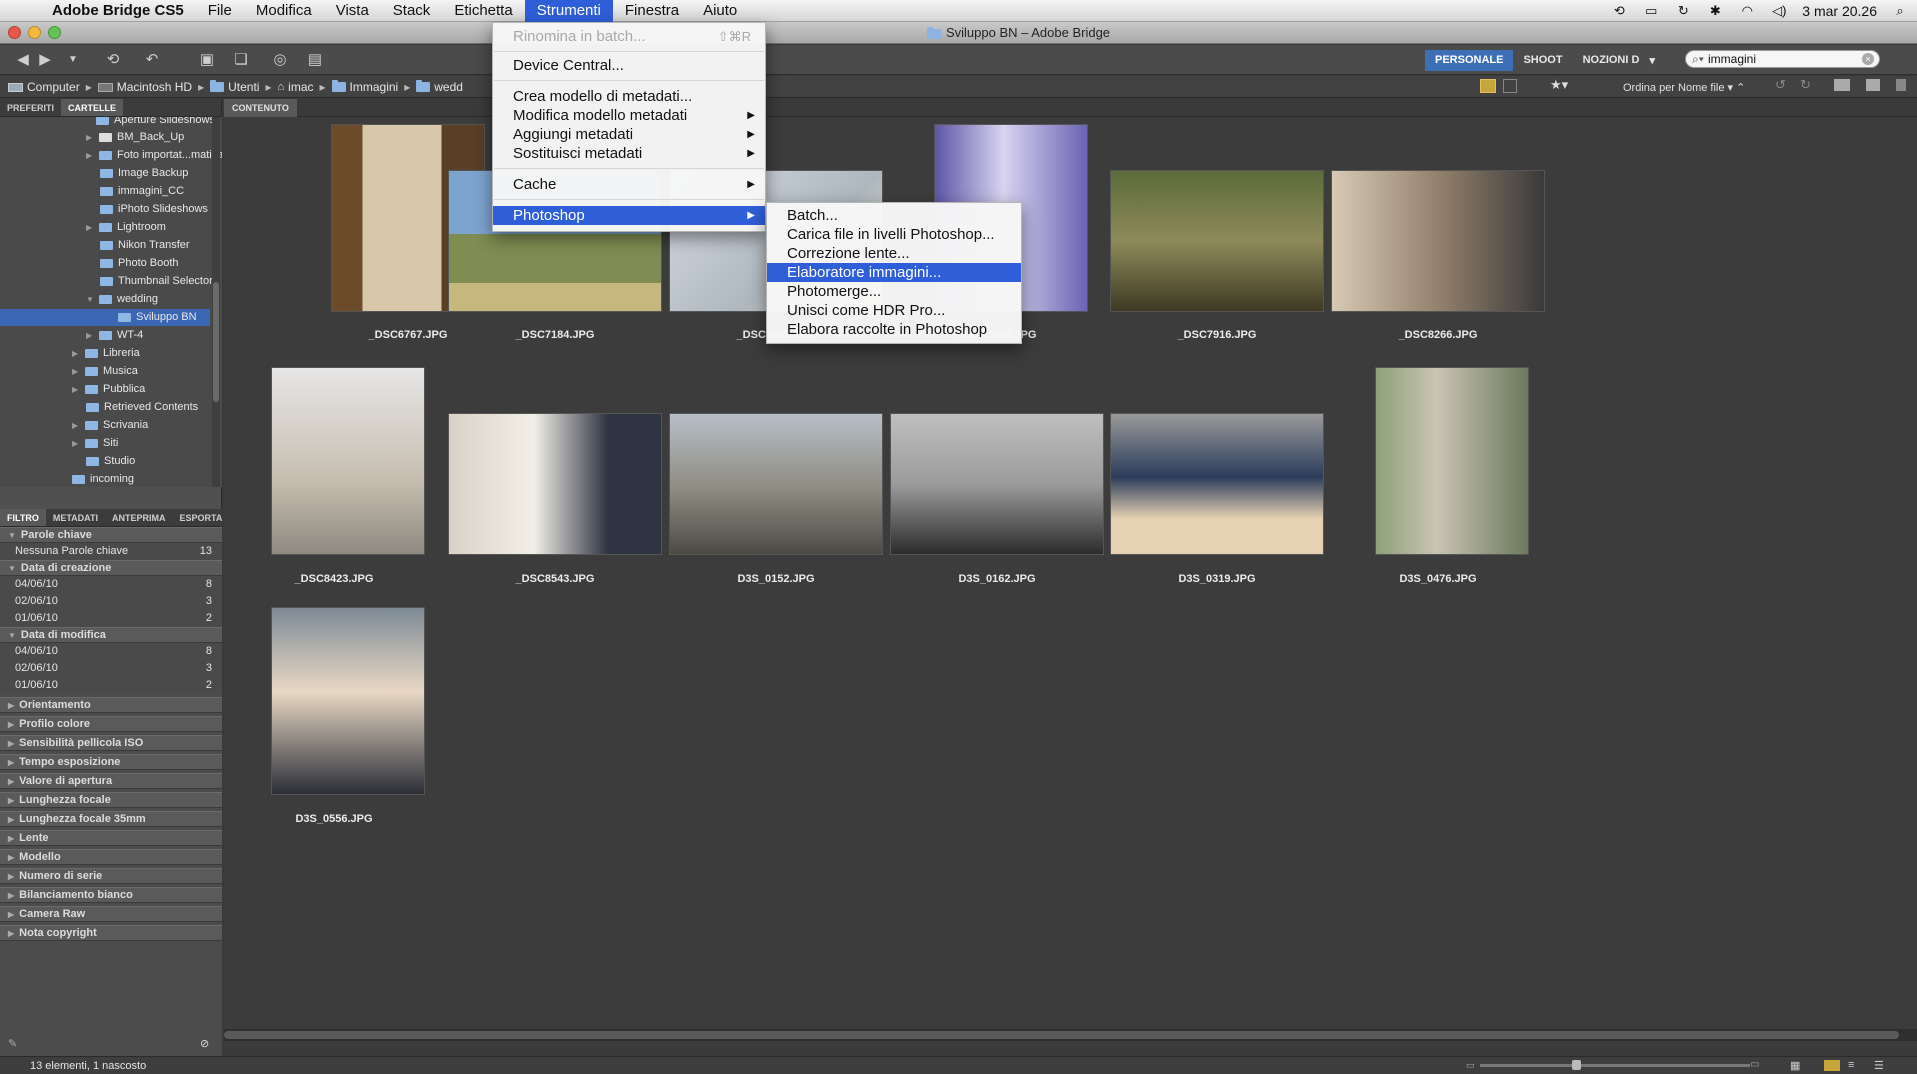 The height and width of the screenshot is (1074, 1917). Describe the element at coordinates (23, 517) in the screenshot. I see `tab-filtro: FILTRO` at that location.